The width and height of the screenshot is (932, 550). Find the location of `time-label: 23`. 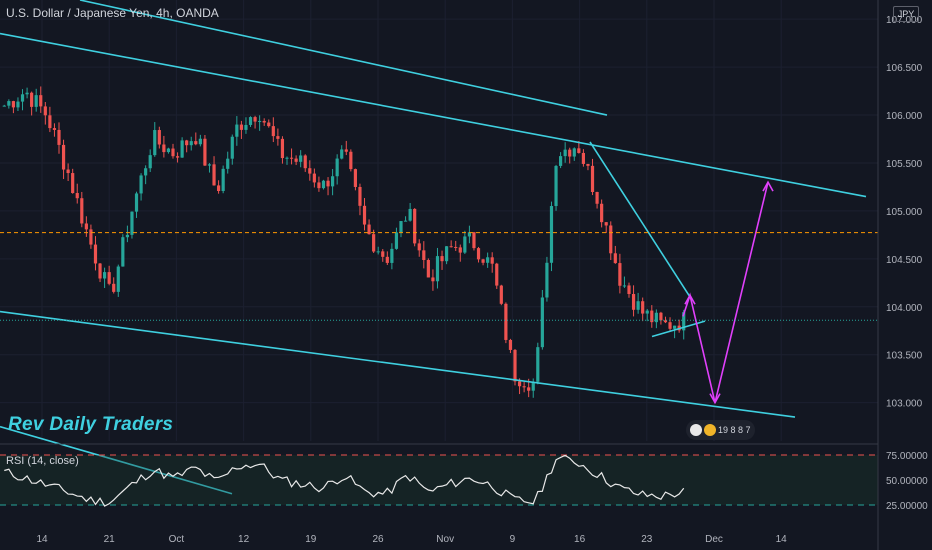

time-label: 23 is located at coordinates (647, 539).